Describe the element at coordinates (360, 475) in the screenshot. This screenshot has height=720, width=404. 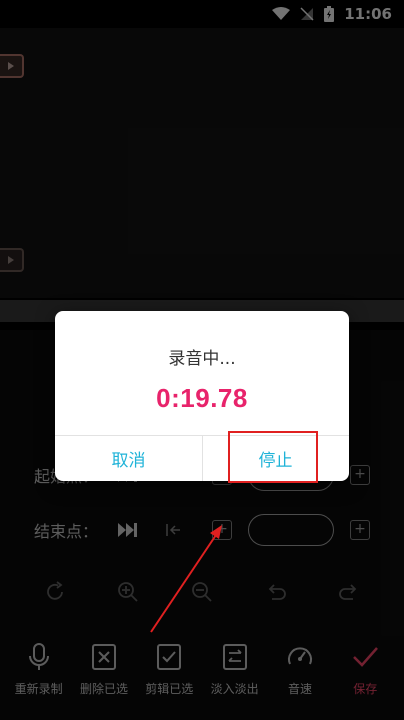
I see `start-plus-button: +` at that location.